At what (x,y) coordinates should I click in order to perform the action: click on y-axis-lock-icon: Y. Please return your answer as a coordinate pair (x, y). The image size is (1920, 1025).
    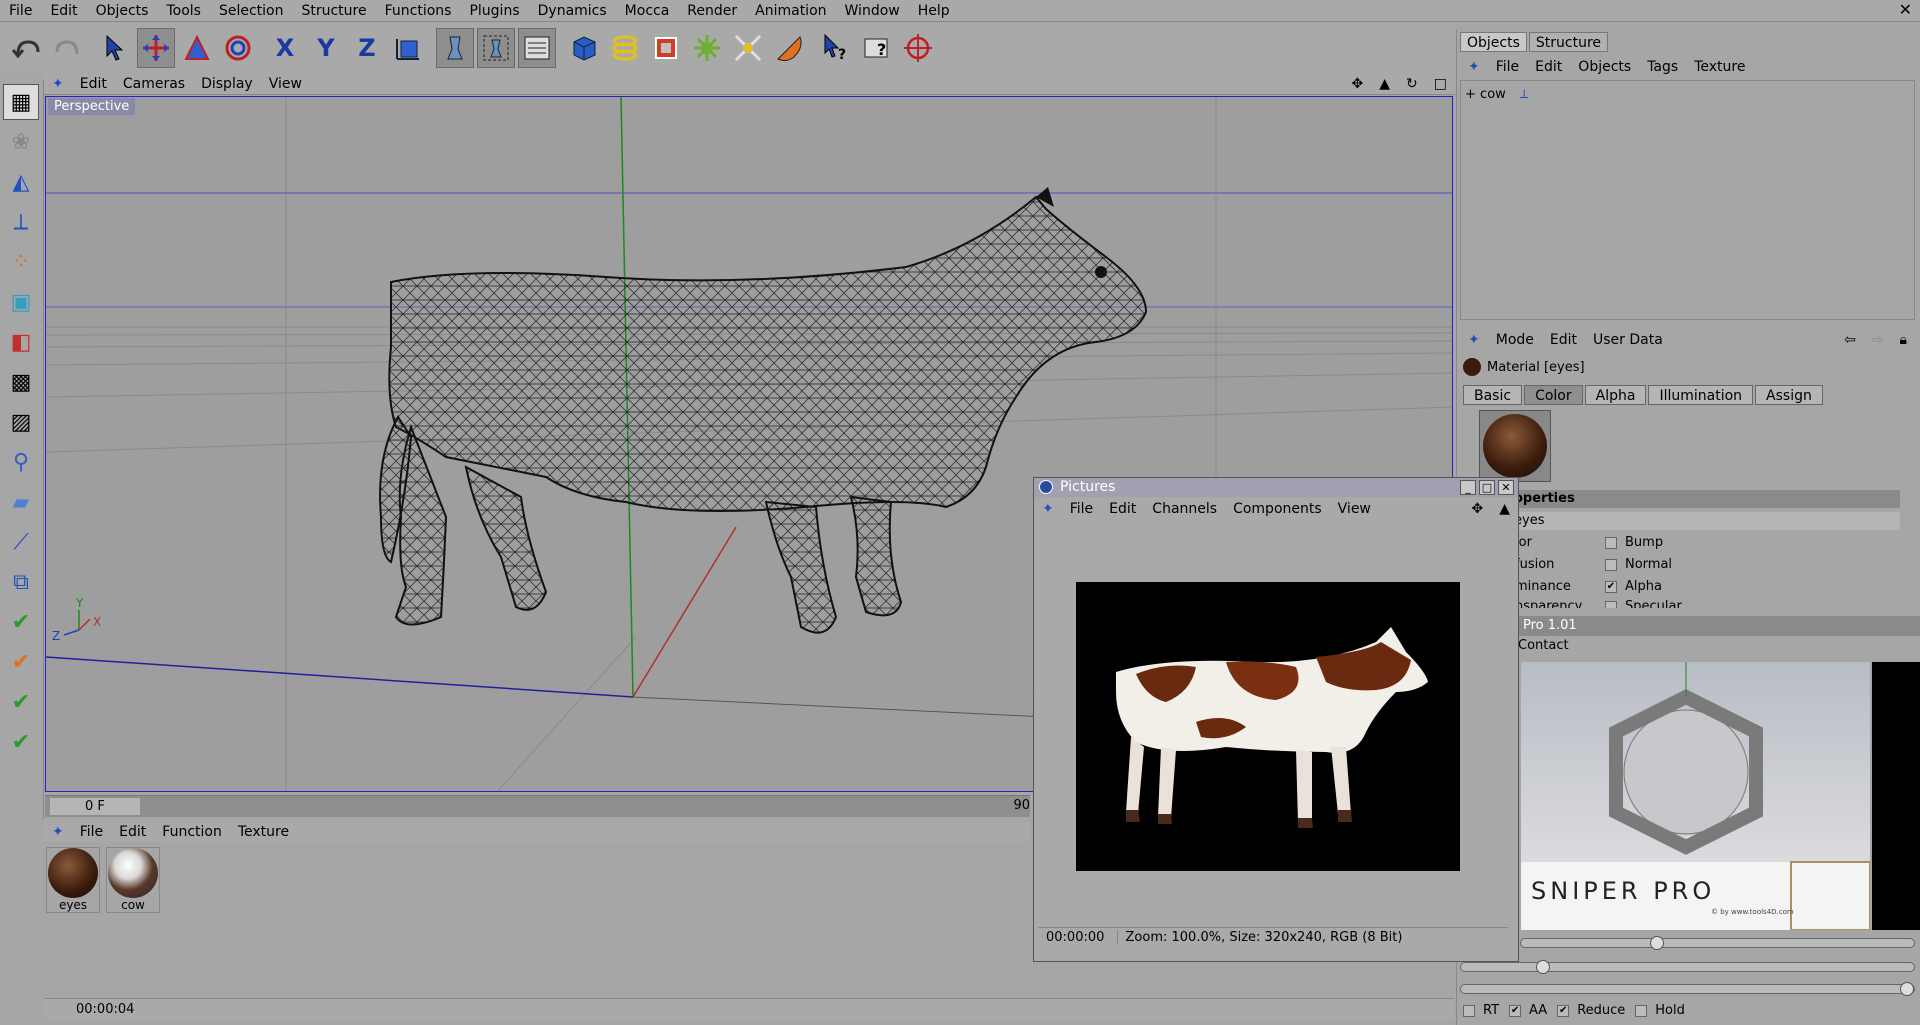
    Looking at the image, I should click on (326, 48).